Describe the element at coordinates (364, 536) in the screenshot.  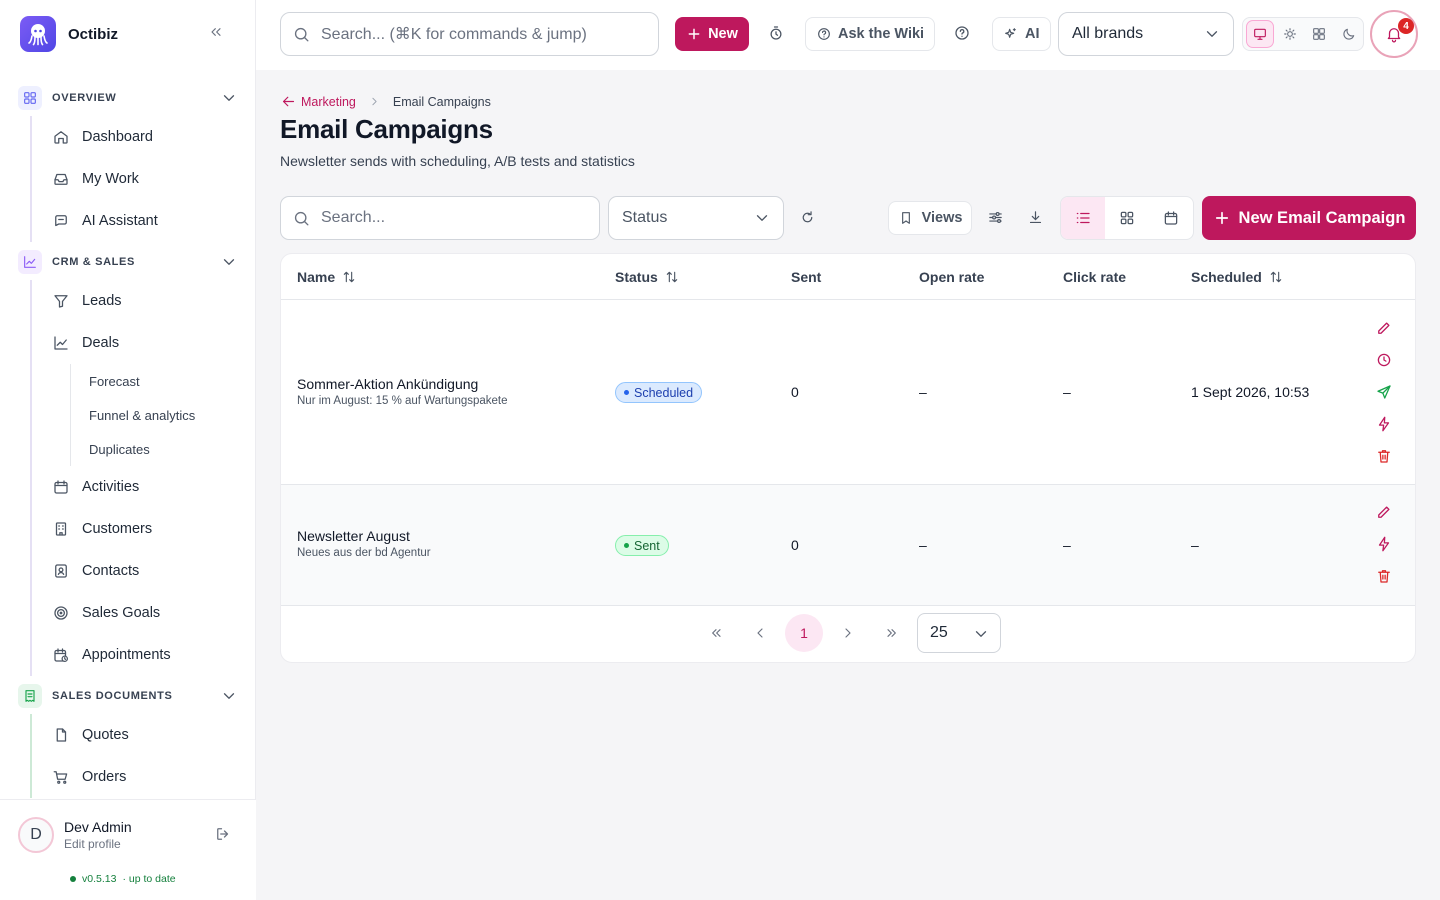
I see `campaign-name: Newsletter August` at that location.